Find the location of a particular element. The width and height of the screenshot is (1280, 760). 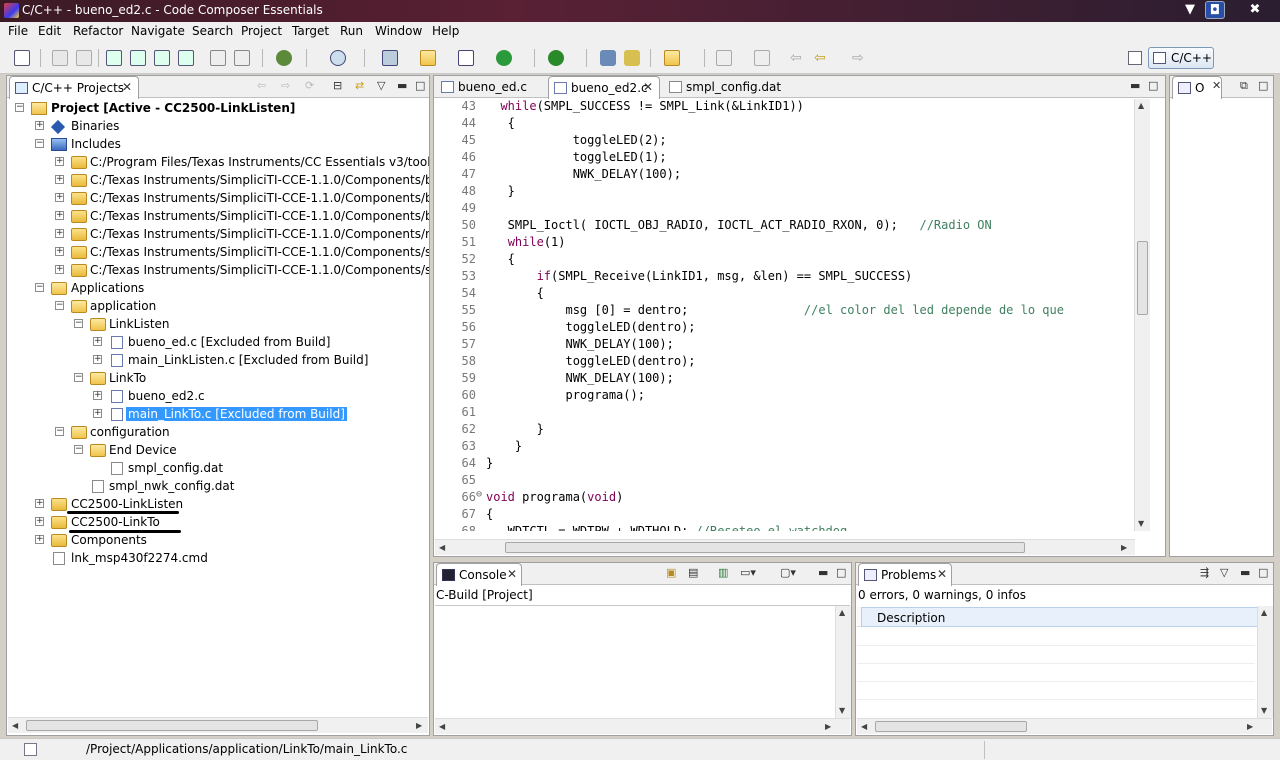

scroll-lock-icon: ▣ is located at coordinates (671, 572).